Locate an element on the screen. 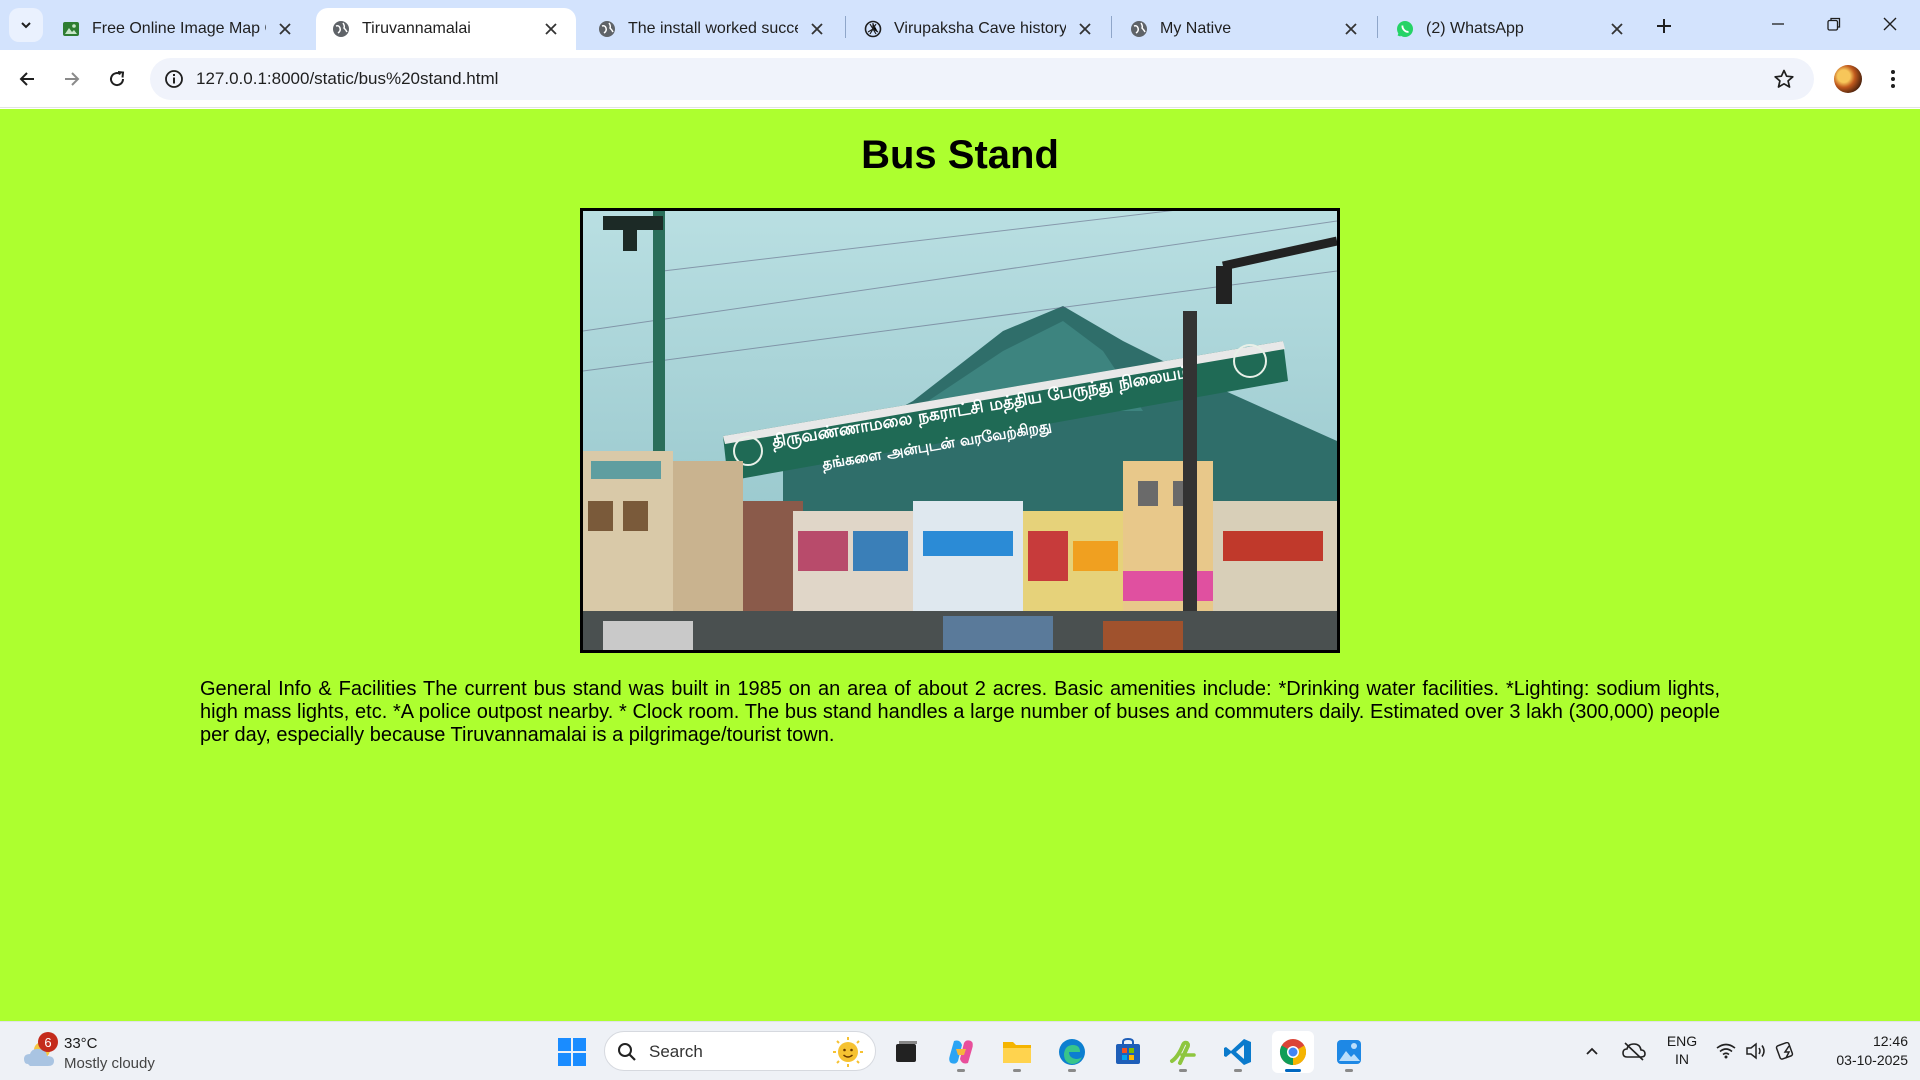 Image resolution: width=1920 pixels, height=1080 pixels. minimize-button is located at coordinates (1778, 24).